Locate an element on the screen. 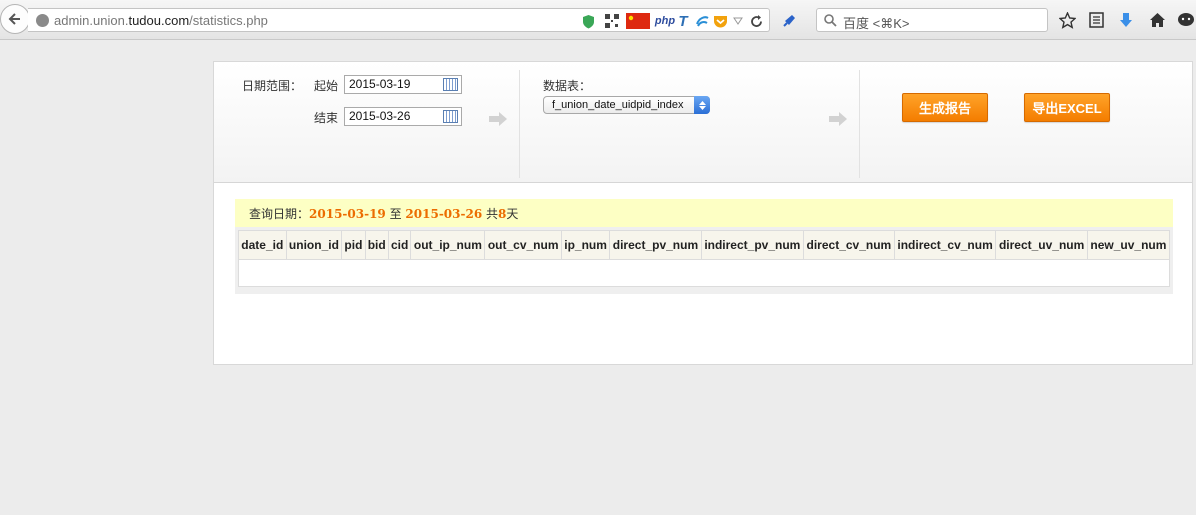 The width and height of the screenshot is (1196, 515). end-date-label: 结束 is located at coordinates (326, 118).